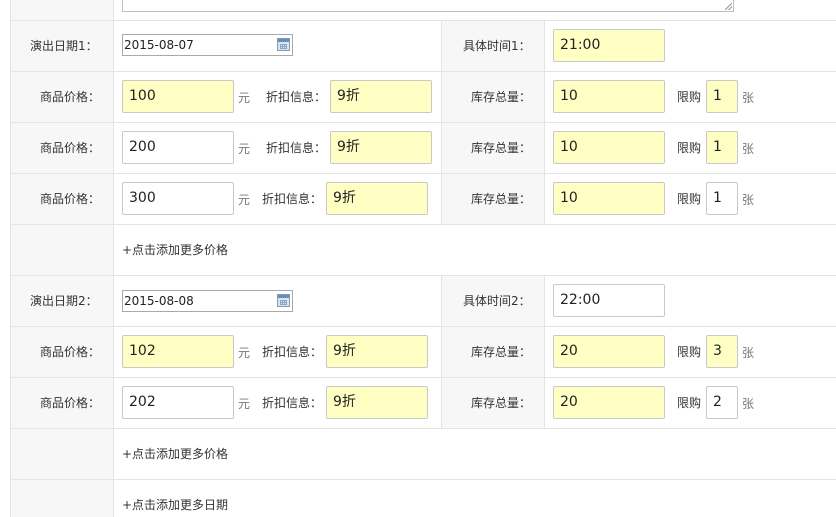 Image resolution: width=836 pixels, height=517 pixels. Describe the element at coordinates (178, 96) in the screenshot. I see `price-input: 100` at that location.